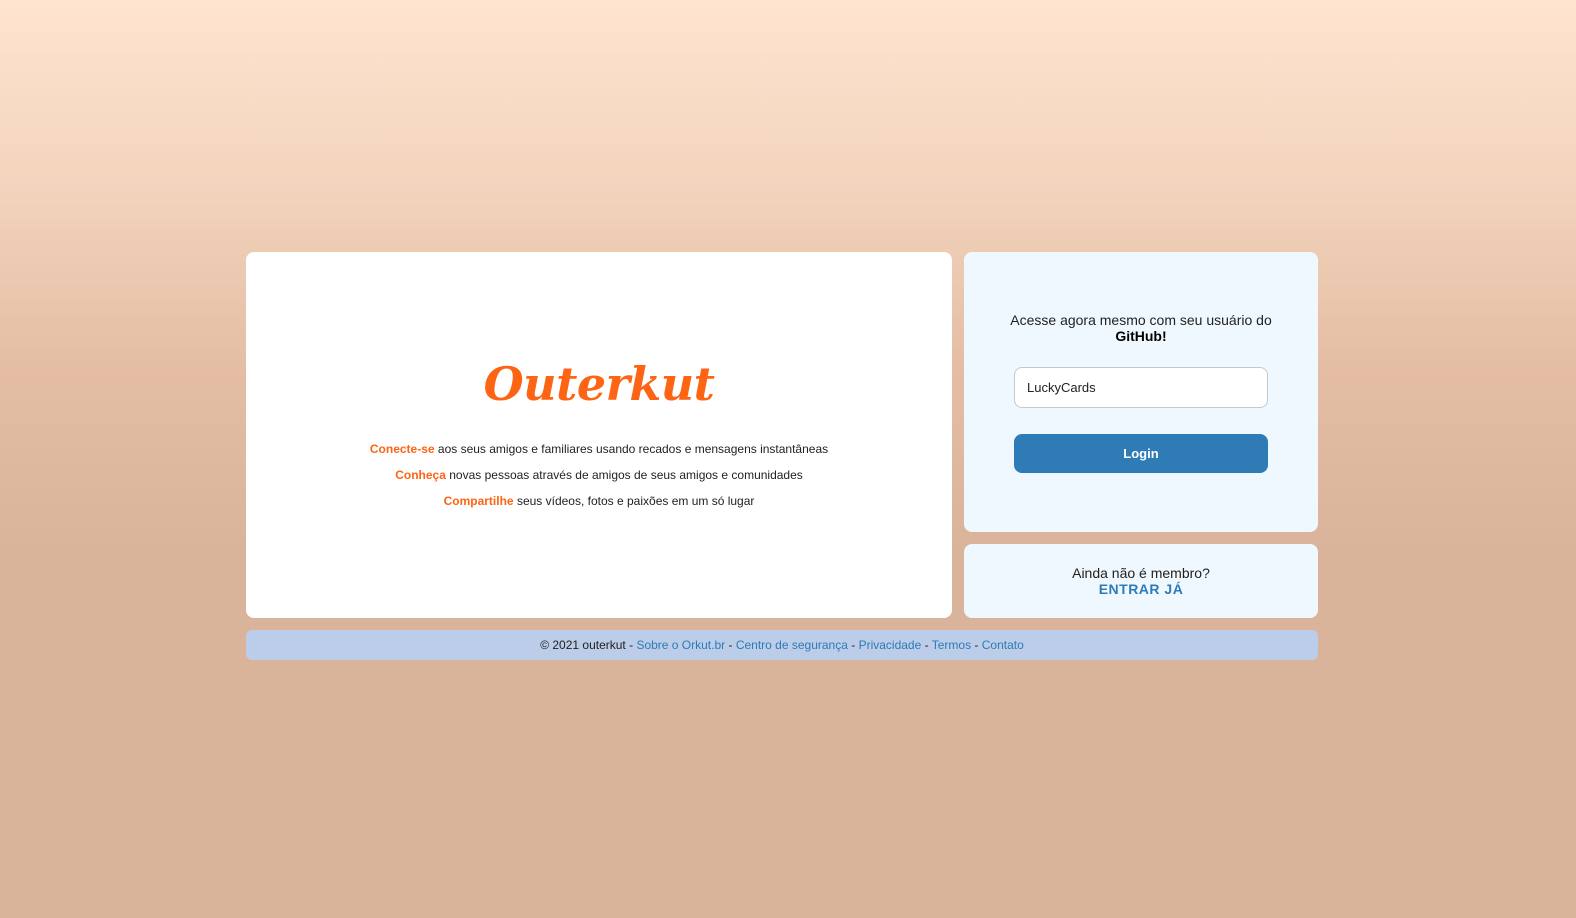 Image resolution: width=1576 pixels, height=918 pixels. What do you see at coordinates (1141, 589) in the screenshot?
I see `signup-link: ENTRAR JÁ` at bounding box center [1141, 589].